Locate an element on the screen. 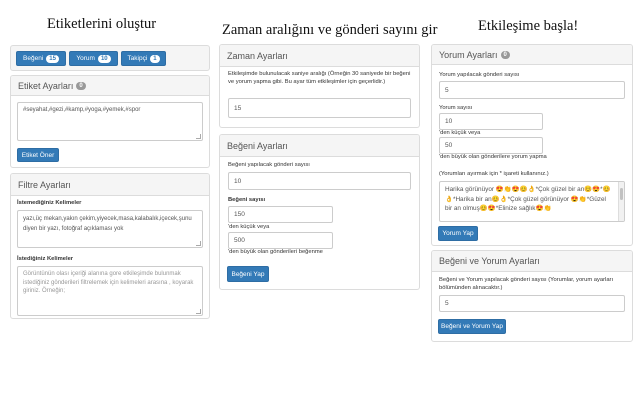 This screenshot has height=400, width=640. tag-settings-count: 0 is located at coordinates (81, 85).